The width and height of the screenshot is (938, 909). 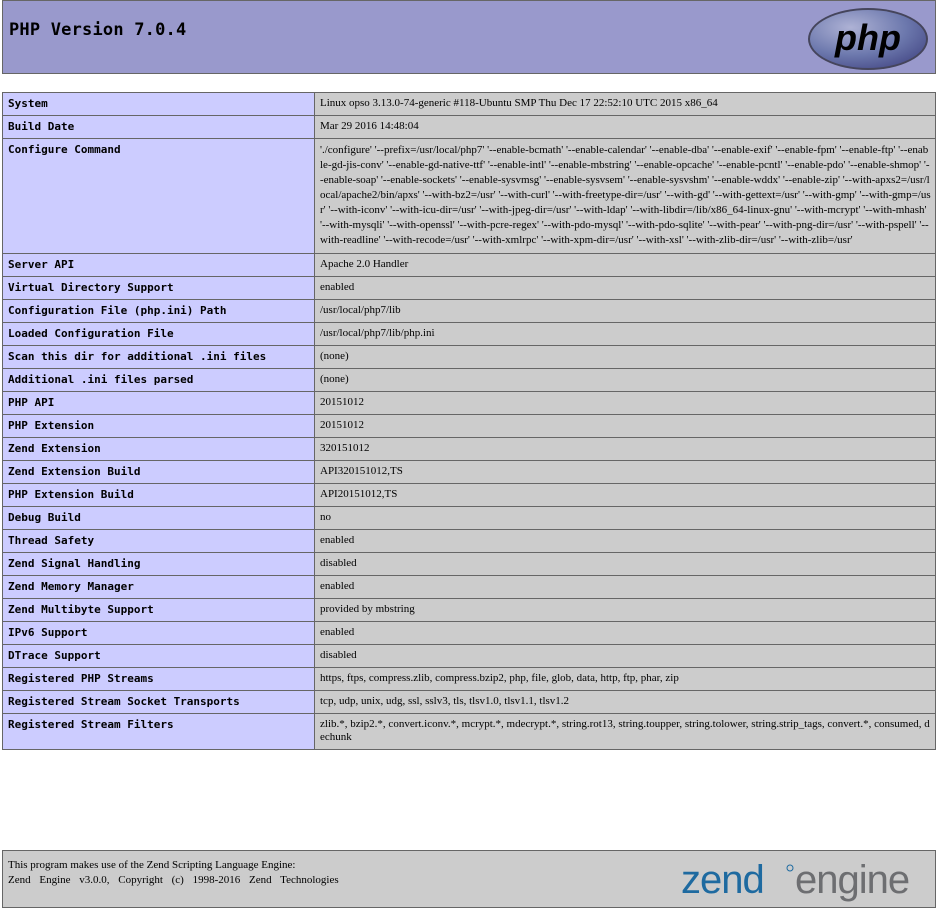 I want to click on row-label: Thread Safety, so click(x=158, y=541).